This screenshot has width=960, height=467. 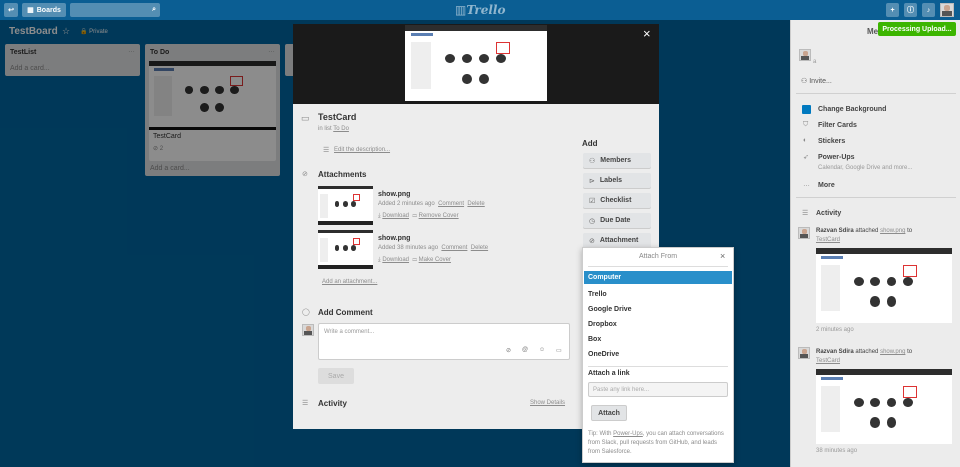 I want to click on members-label: Members, so click(x=616, y=160).